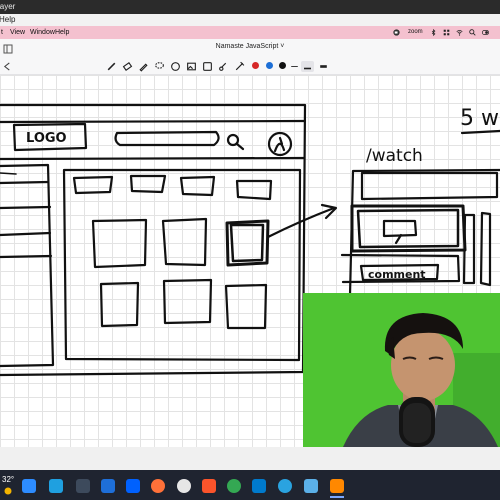 The width and height of the screenshot is (500, 500). I want to click on thicker-stroke-icon, so click(323, 66).